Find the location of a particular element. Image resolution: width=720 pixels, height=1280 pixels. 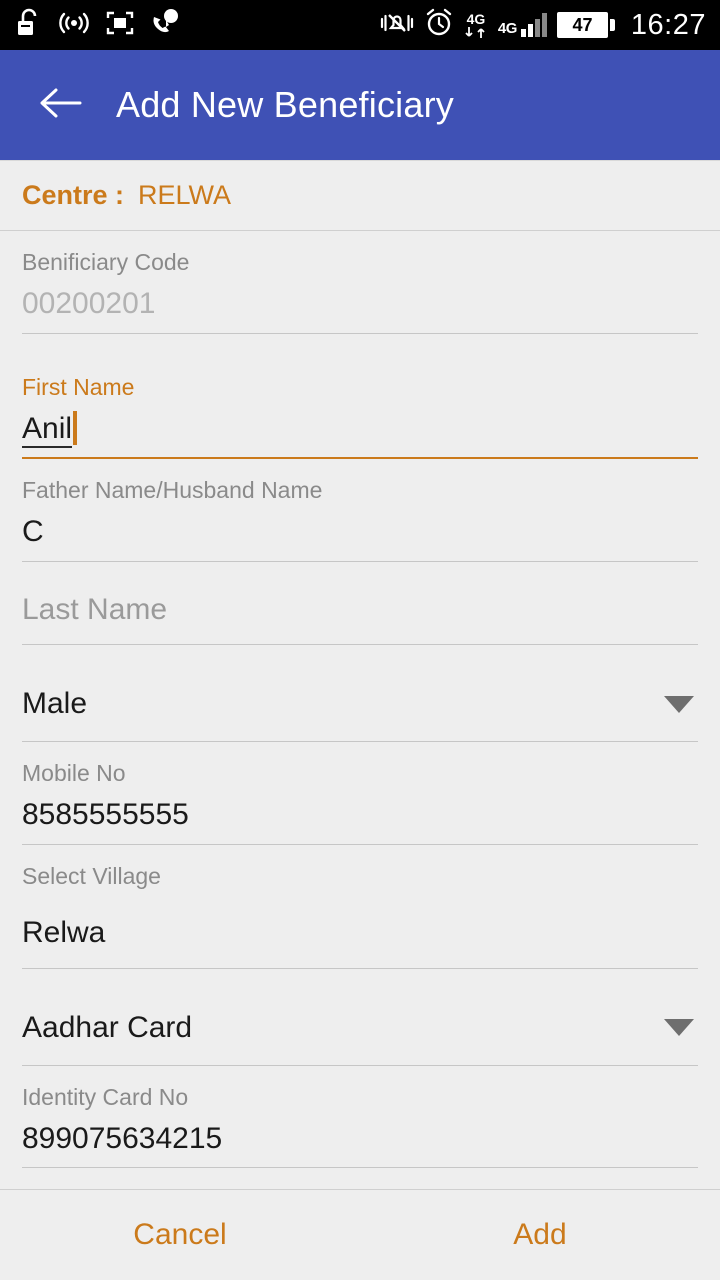

gender-dropdown-inner: Male is located at coordinates (360, 705).